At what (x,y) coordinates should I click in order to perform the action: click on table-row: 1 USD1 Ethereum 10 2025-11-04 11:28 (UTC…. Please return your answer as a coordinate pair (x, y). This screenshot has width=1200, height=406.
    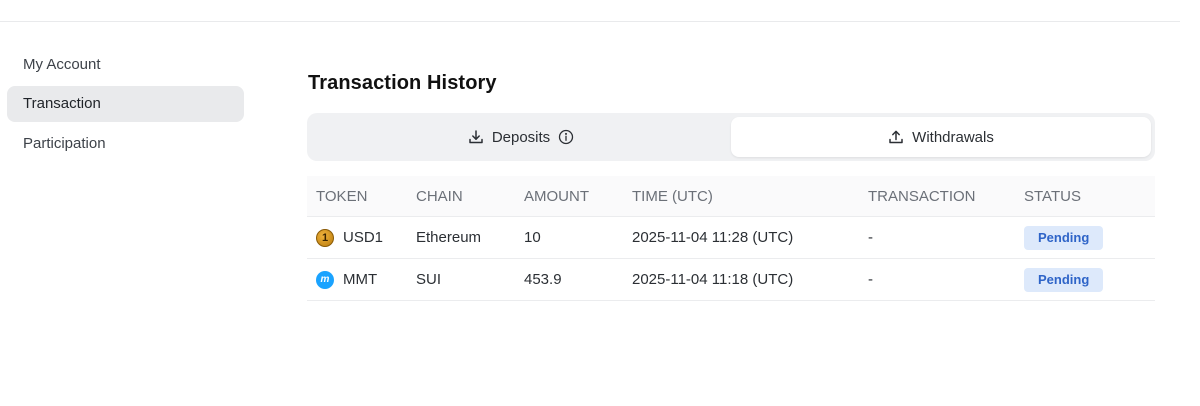
    Looking at the image, I should click on (731, 238).